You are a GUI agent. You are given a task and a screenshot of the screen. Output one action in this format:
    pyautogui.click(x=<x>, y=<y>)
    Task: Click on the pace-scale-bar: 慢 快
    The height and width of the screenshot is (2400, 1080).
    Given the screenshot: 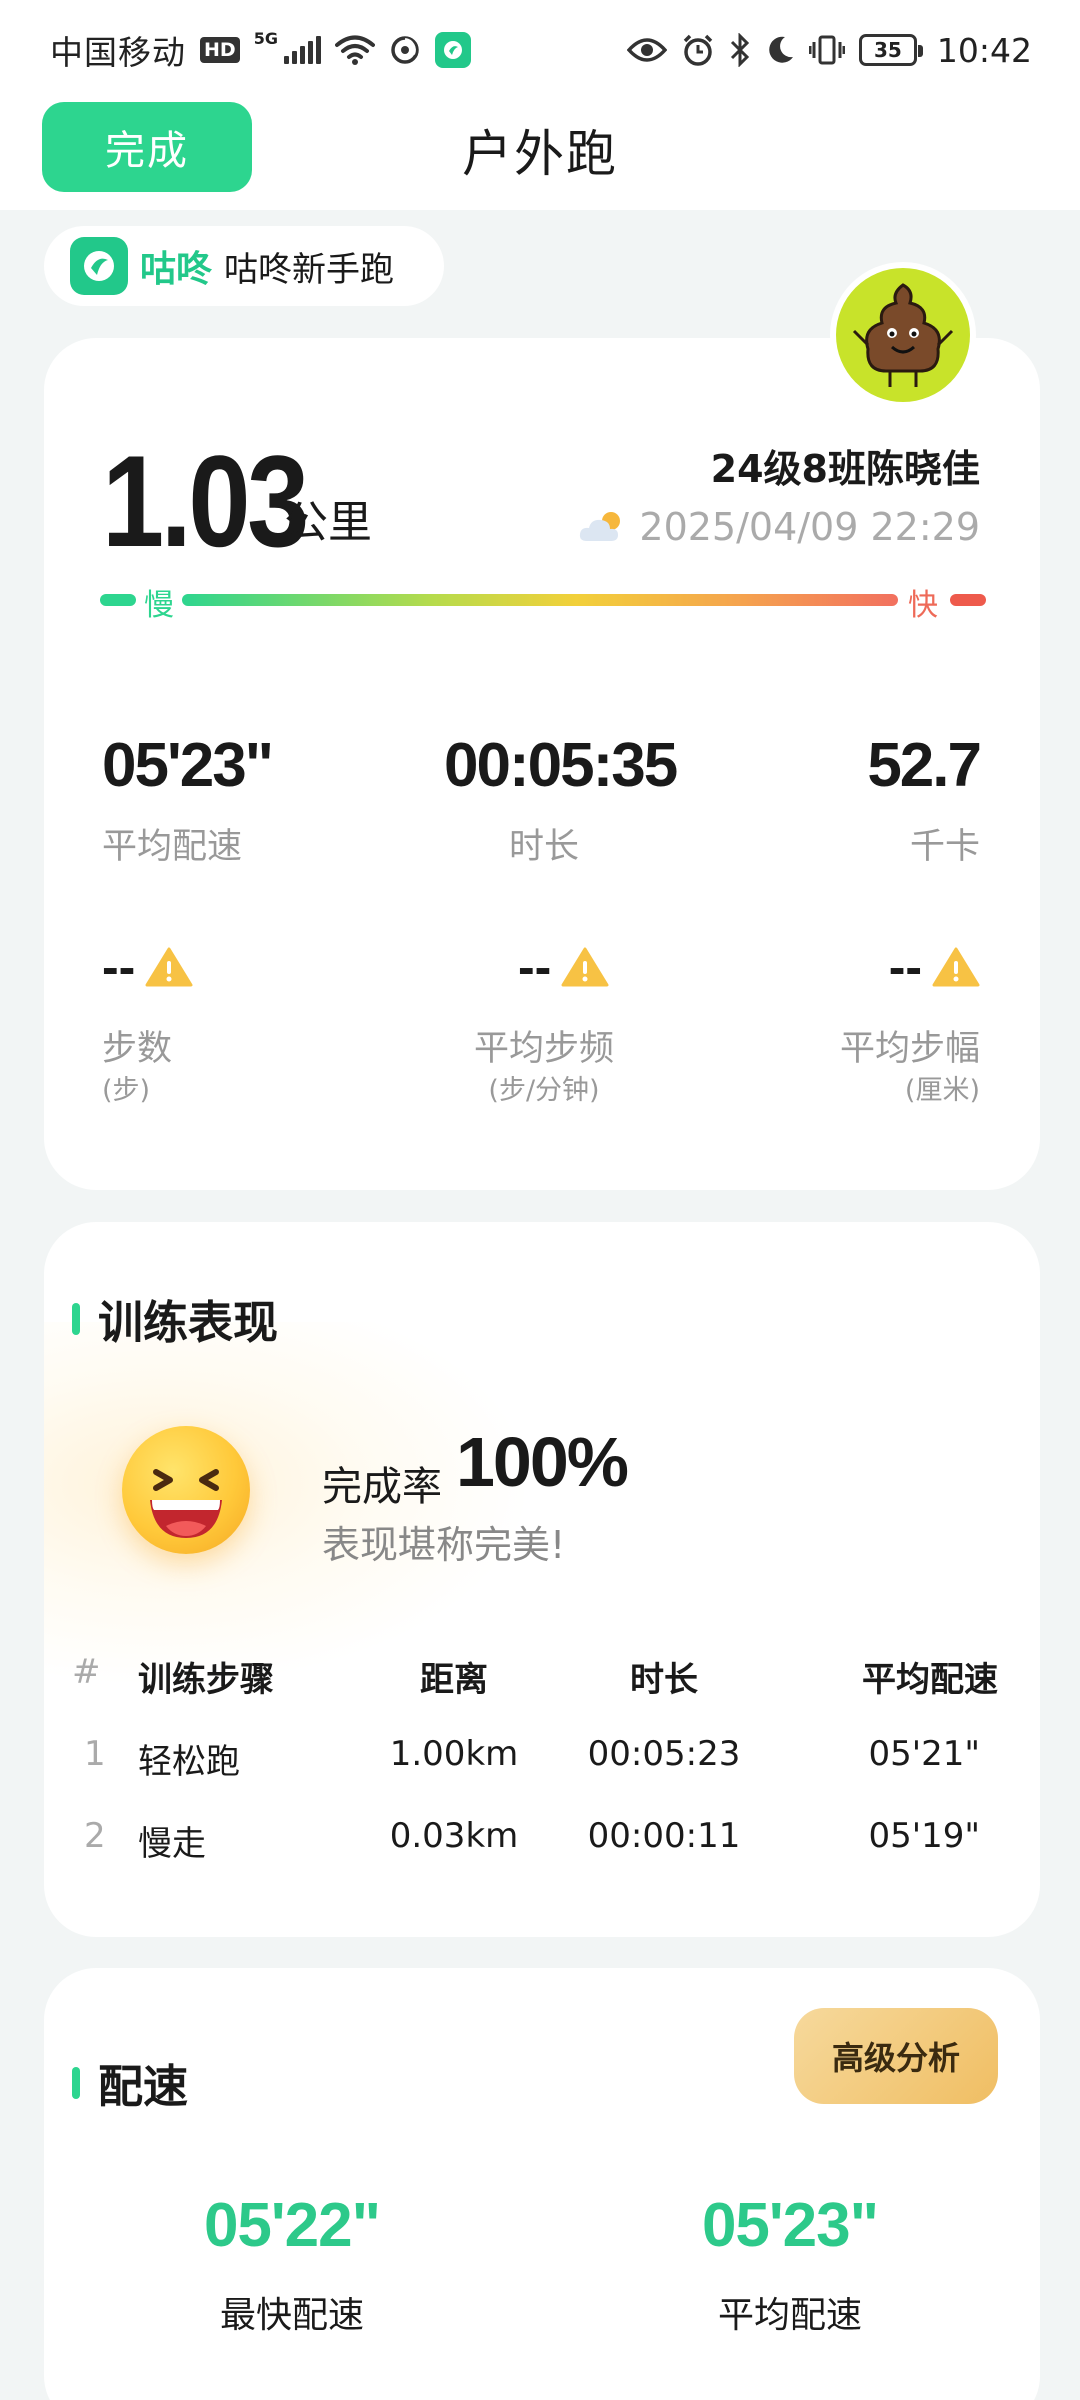 What is the action you would take?
    pyautogui.click(x=543, y=601)
    